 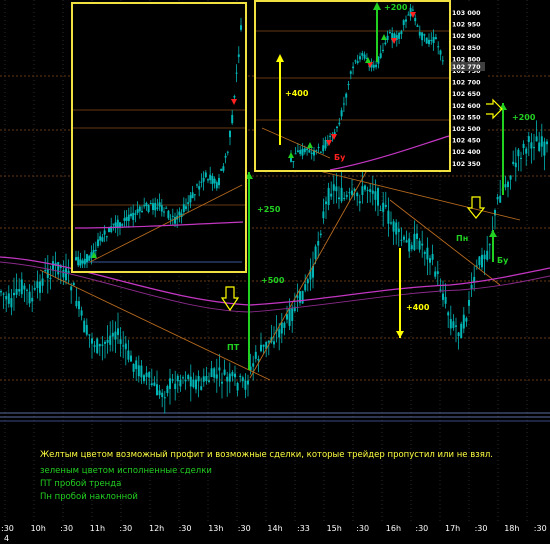 I want to click on inset-right-y-tick: 102 550, so click(x=466, y=117).